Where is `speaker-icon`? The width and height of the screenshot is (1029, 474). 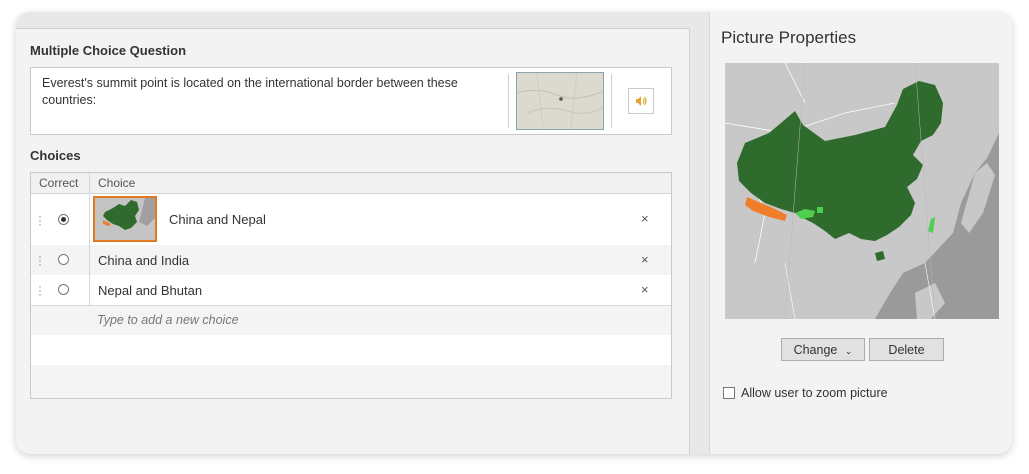
speaker-icon is located at coordinates (641, 101).